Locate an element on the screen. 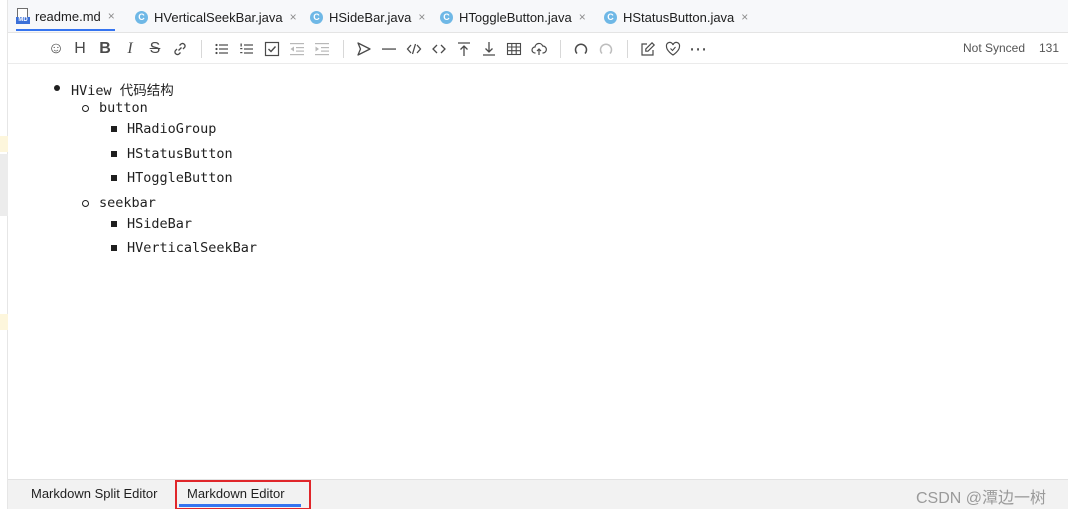 The image size is (1068, 509). tab-label: HStatusButton.java is located at coordinates (679, 17).